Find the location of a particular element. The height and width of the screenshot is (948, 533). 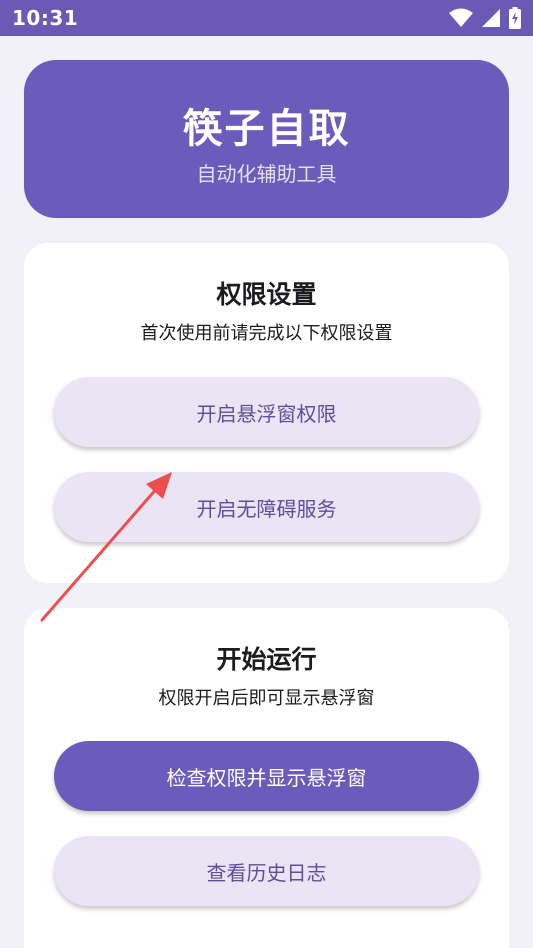

status-icons is located at coordinates (485, 18).